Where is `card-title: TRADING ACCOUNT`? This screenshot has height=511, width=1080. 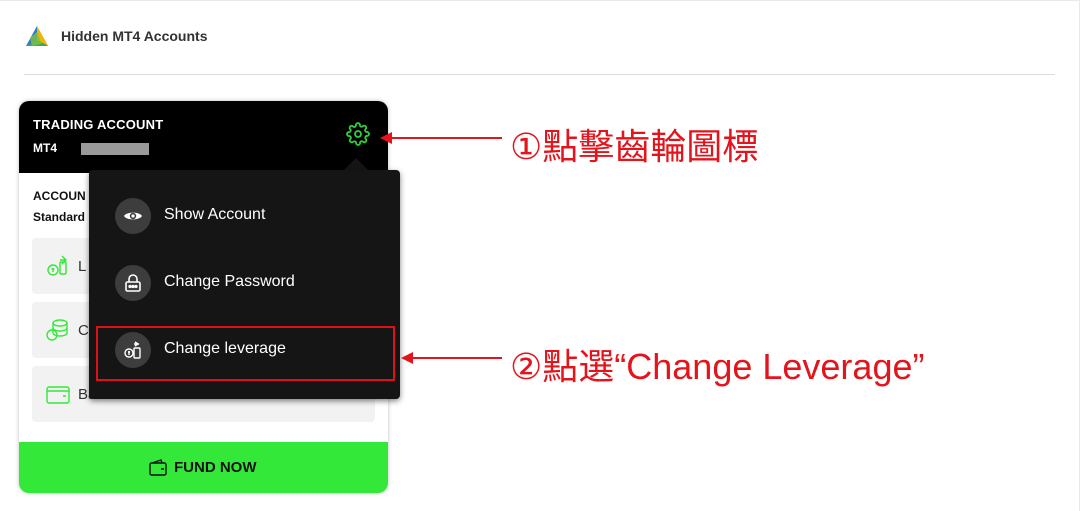 card-title: TRADING ACCOUNT is located at coordinates (98, 124).